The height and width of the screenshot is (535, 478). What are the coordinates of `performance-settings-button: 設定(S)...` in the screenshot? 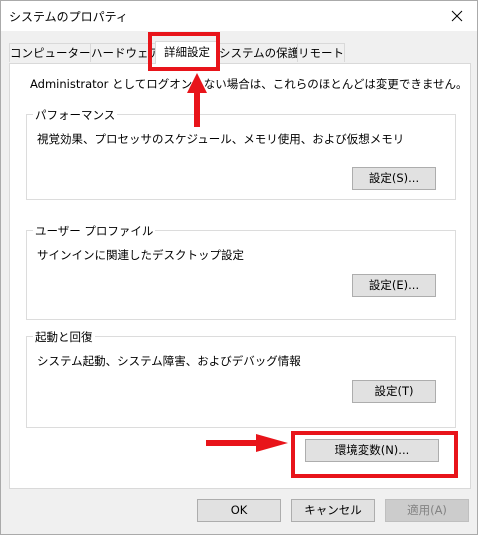 It's located at (394, 178).